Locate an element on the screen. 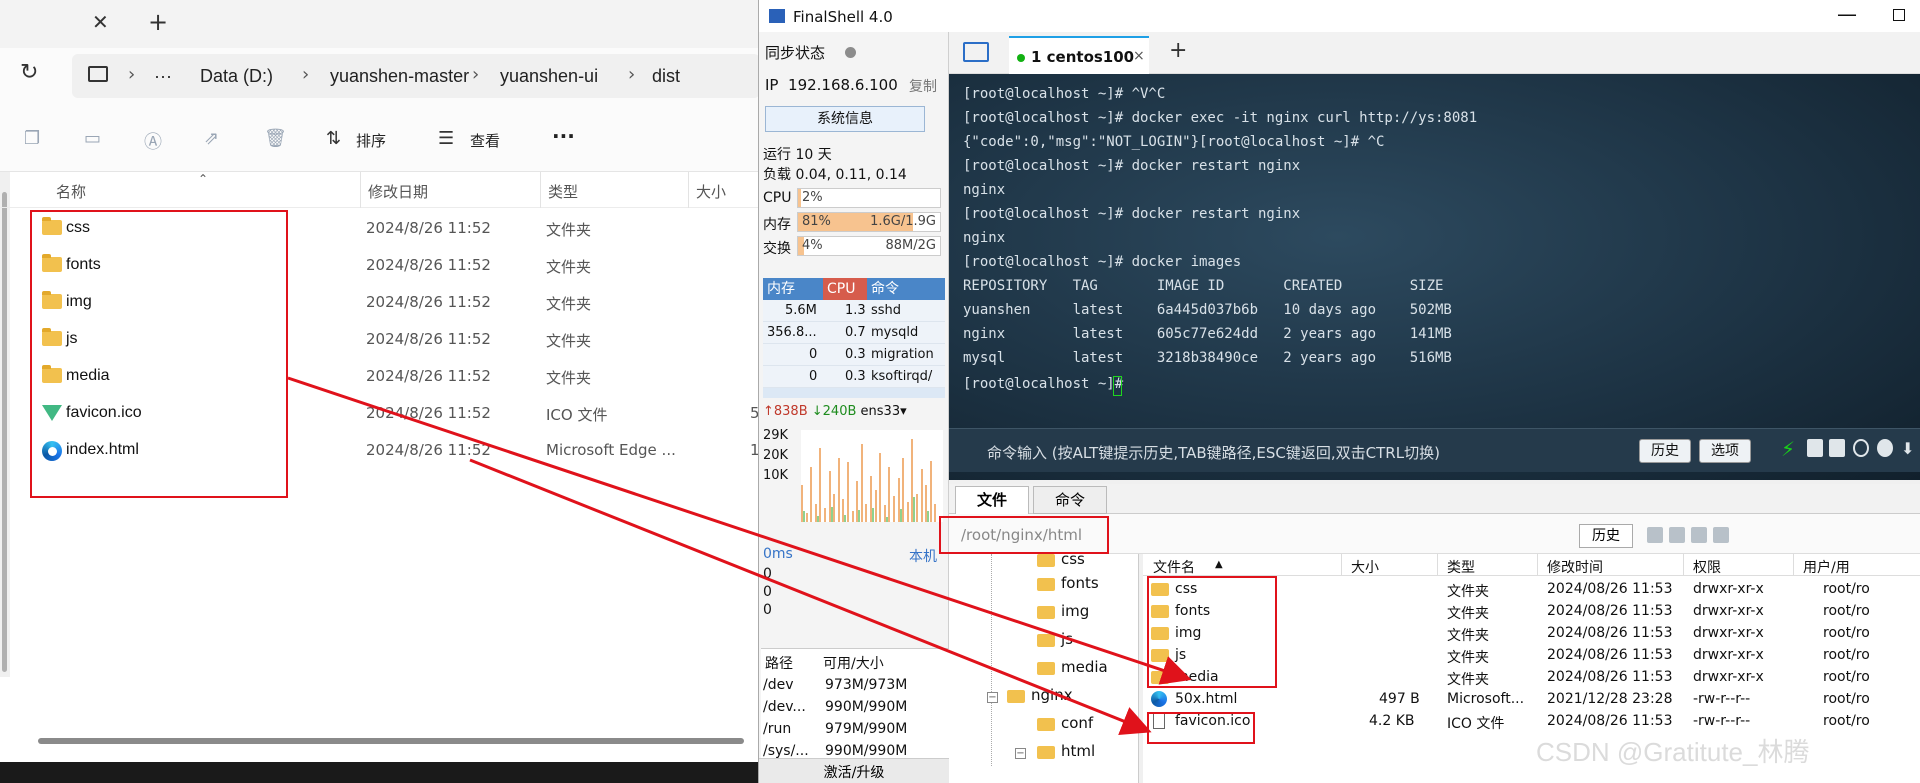 The image size is (1920, 783). watermark: CSDN @Gratitute_林腾 is located at coordinates (1673, 752).